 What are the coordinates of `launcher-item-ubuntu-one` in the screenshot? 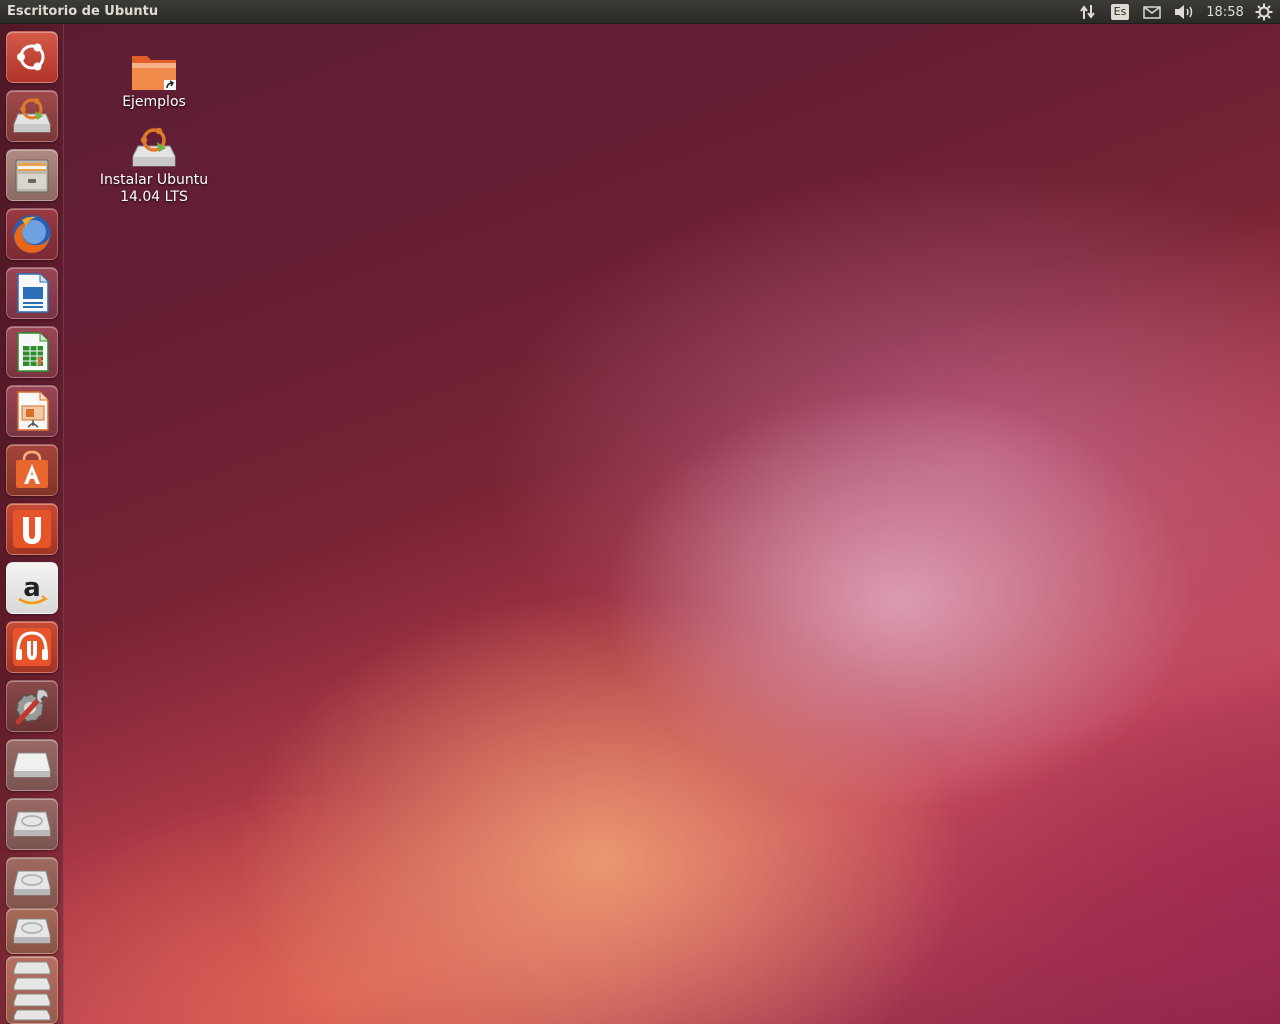 It's located at (32, 529).